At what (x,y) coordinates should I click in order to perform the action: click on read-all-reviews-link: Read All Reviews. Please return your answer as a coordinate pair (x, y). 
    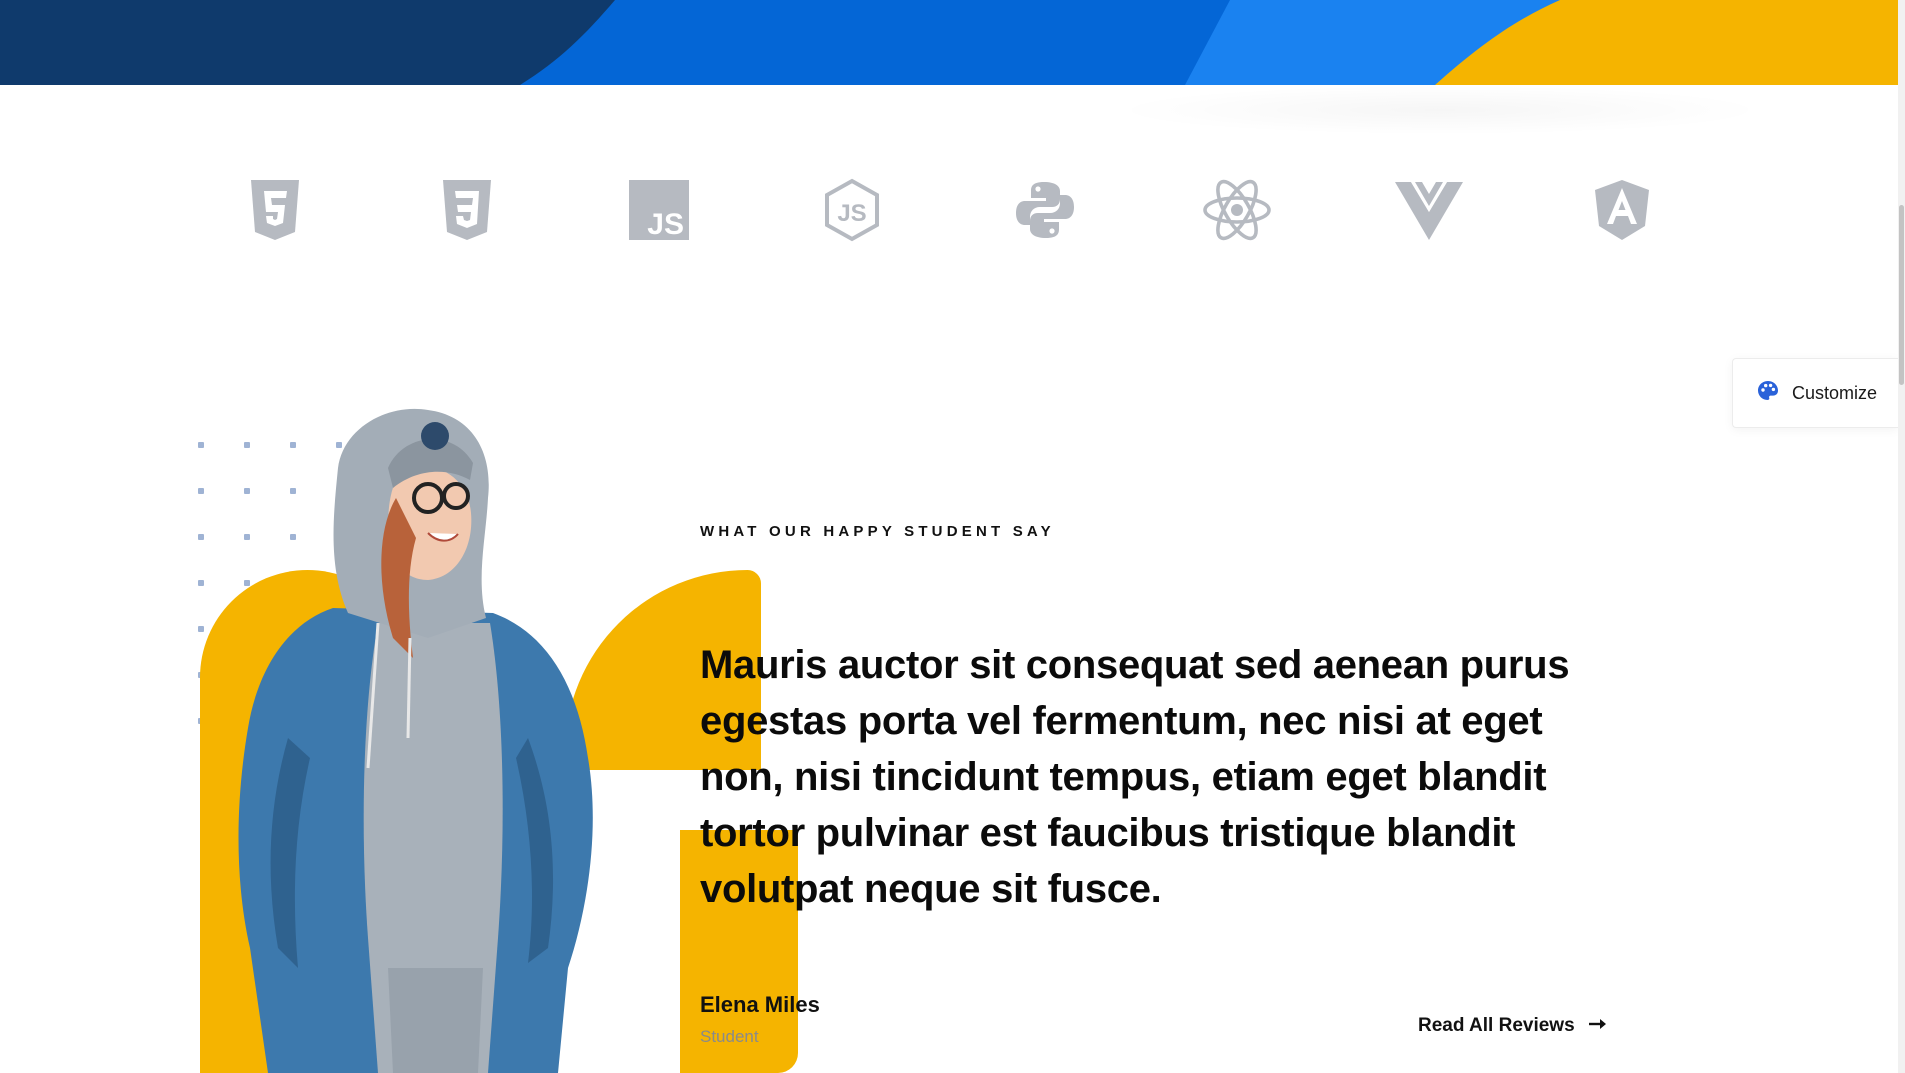
    Looking at the image, I should click on (1512, 1026).